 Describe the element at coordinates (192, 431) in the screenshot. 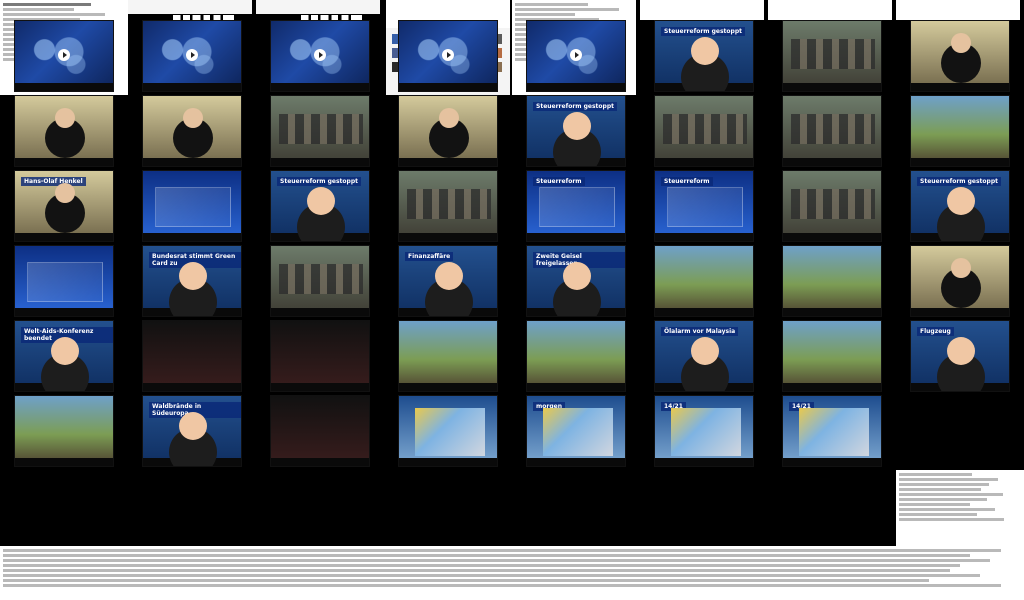

I see `video-thumbnail: Waldbrände in Südeuropa` at that location.